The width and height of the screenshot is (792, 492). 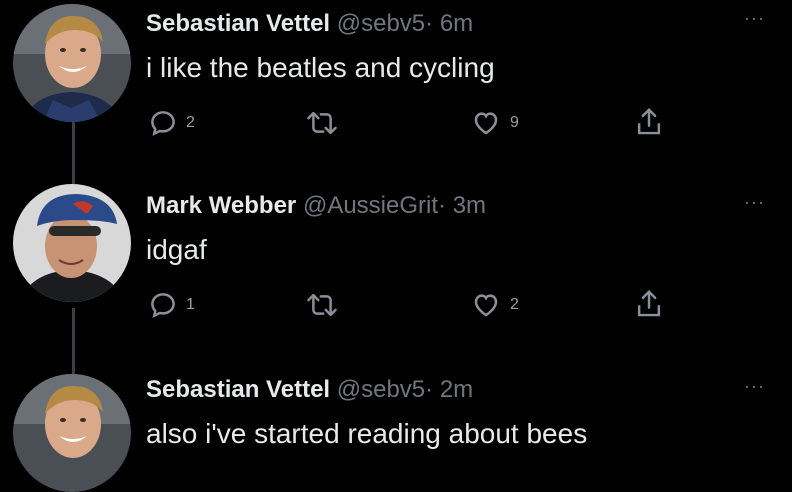 I want to click on like-count: 9, so click(x=514, y=122).